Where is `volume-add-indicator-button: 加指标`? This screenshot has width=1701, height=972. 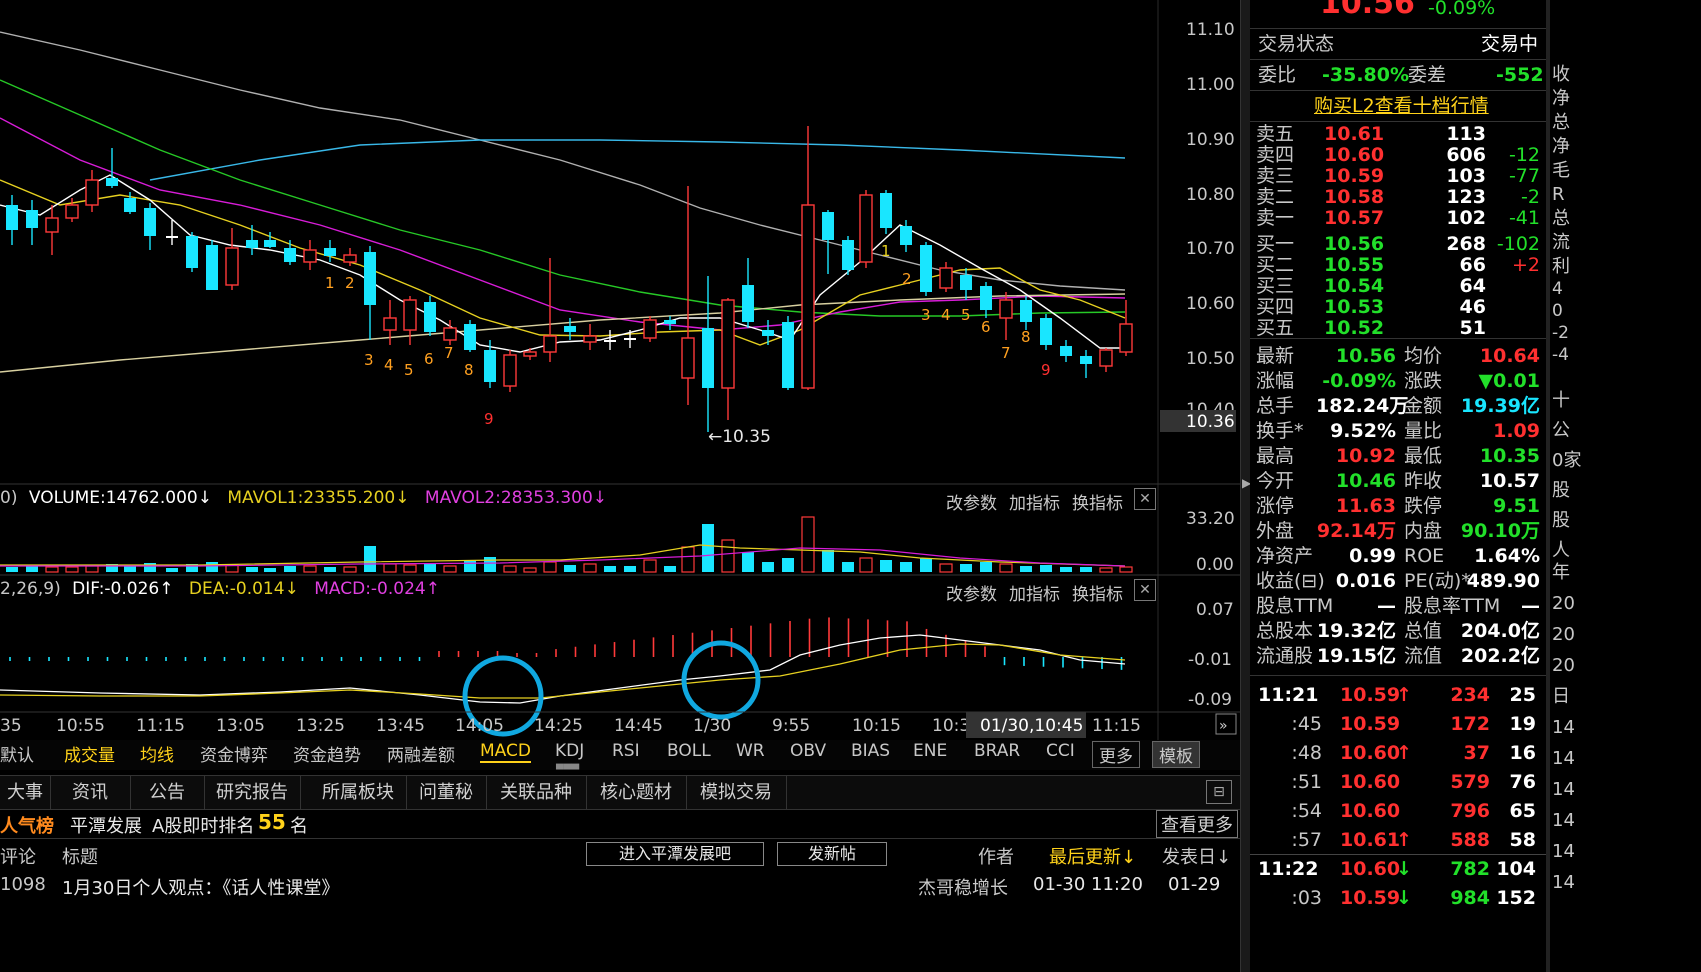 volume-add-indicator-button: 加指标 is located at coordinates (1034, 501).